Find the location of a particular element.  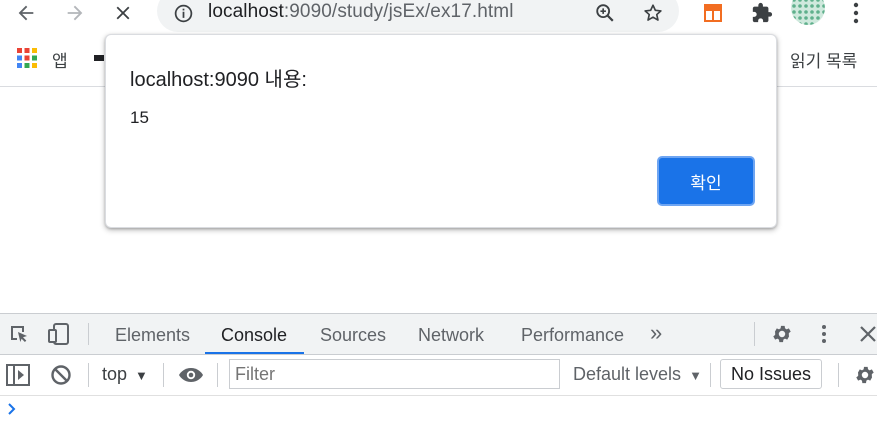

back-icon is located at coordinates (26, 13).